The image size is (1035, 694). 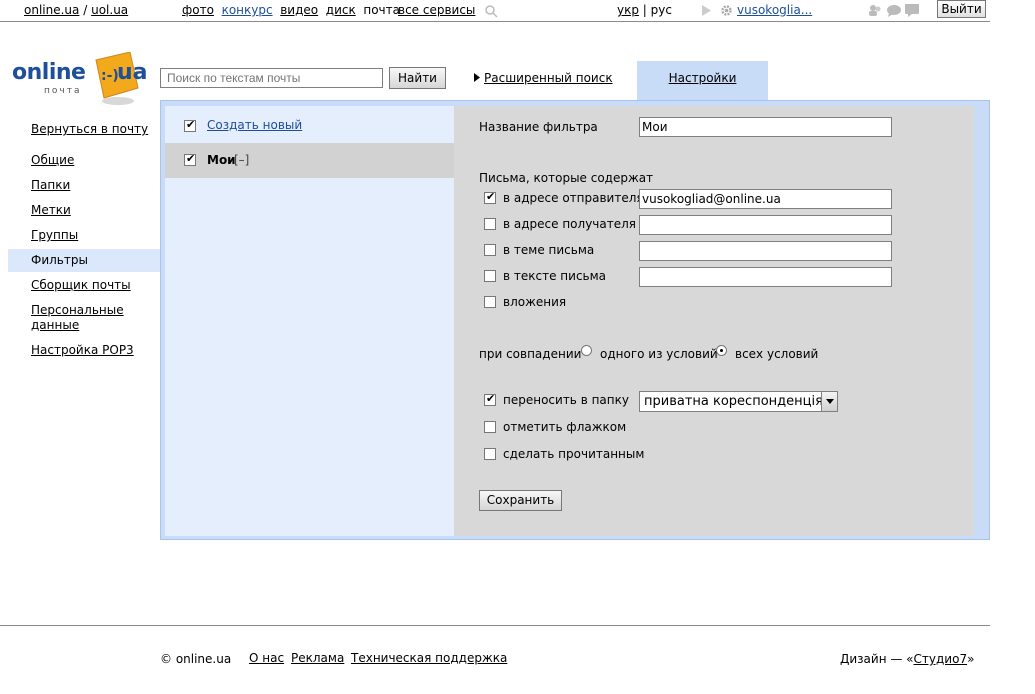 I want to click on tab-settings: Настройки, so click(x=702, y=81).